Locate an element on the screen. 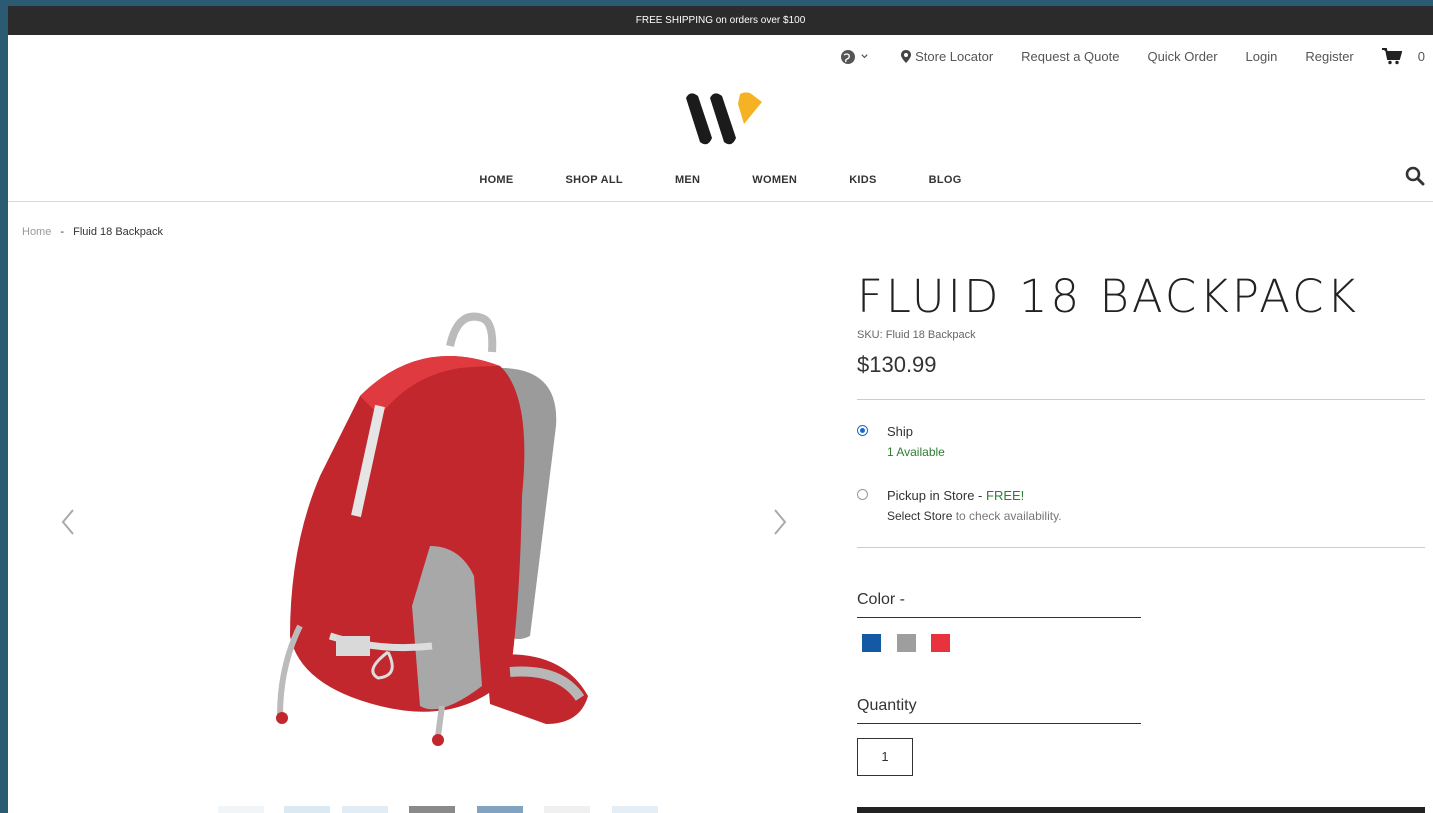 The height and width of the screenshot is (813, 1433). chevron-down-icon is located at coordinates (864, 56).